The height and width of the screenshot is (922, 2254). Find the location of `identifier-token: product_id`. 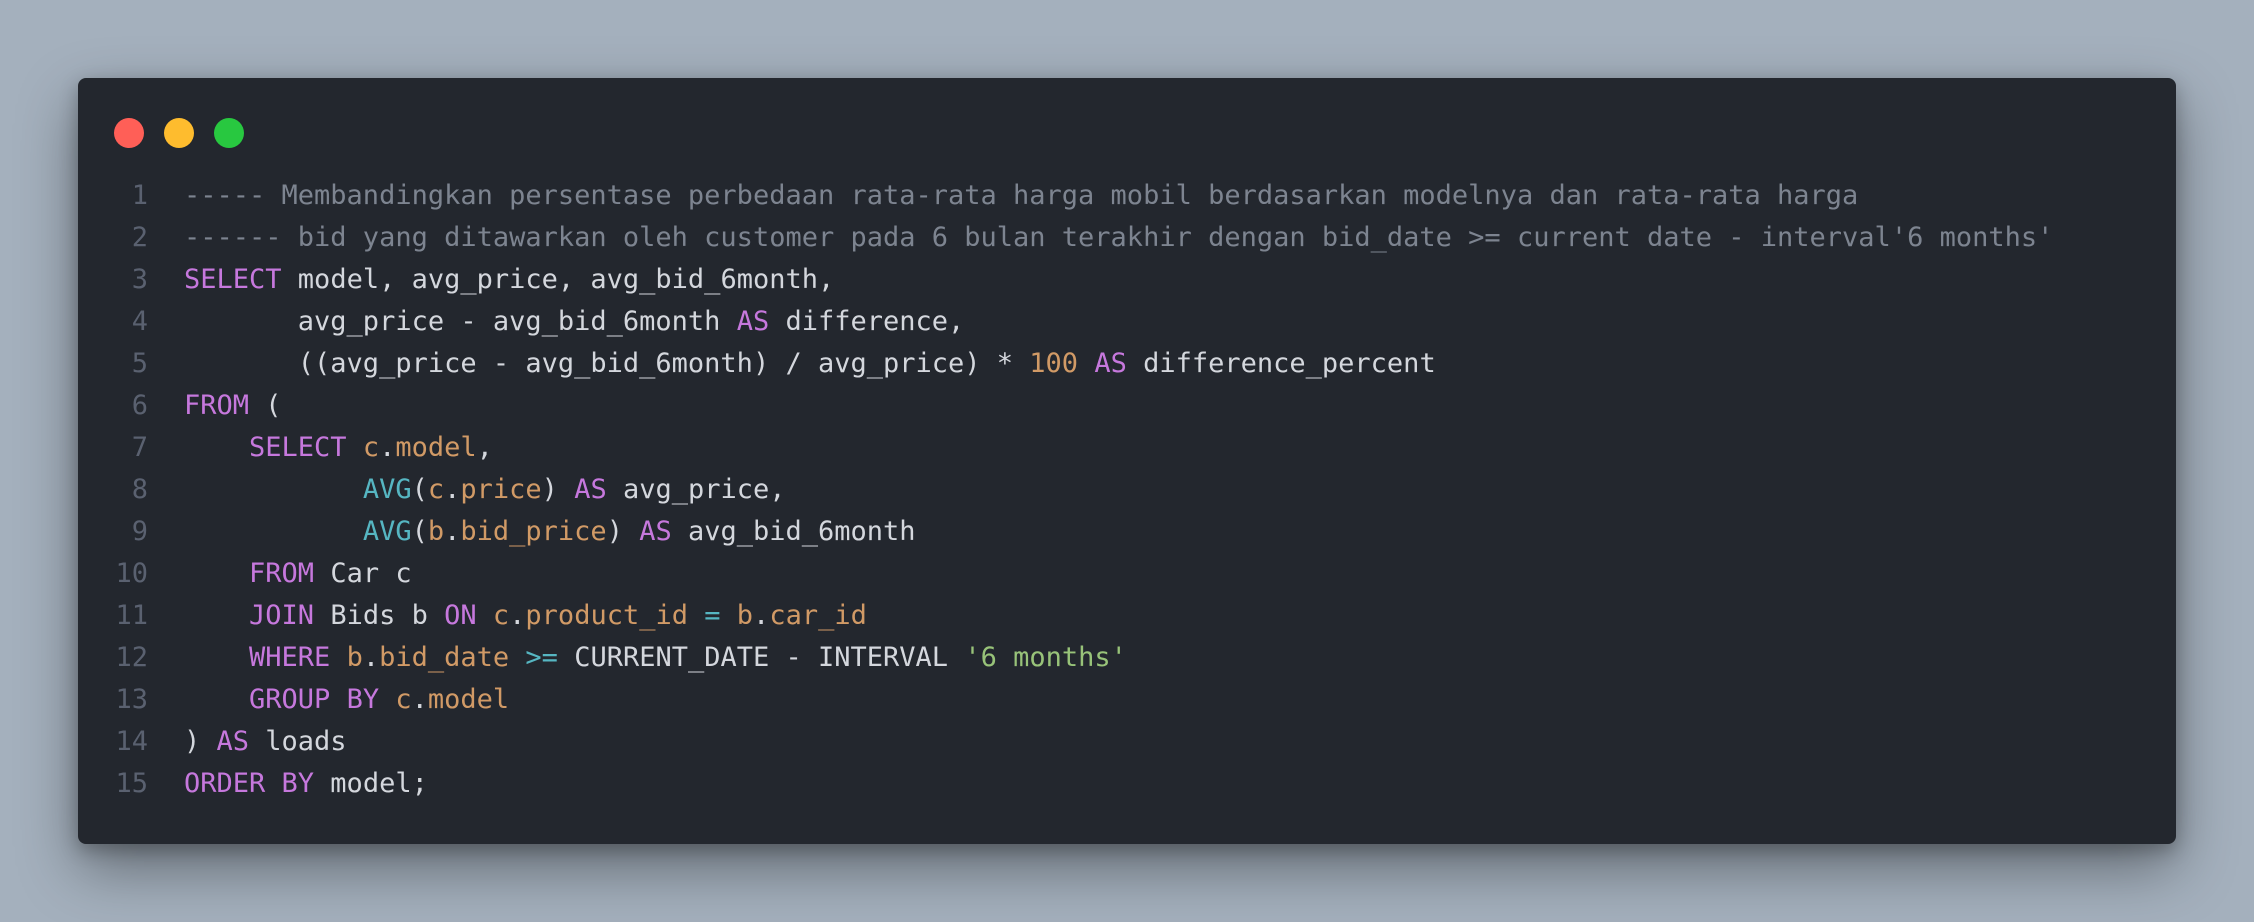

identifier-token: product_id is located at coordinates (606, 615).